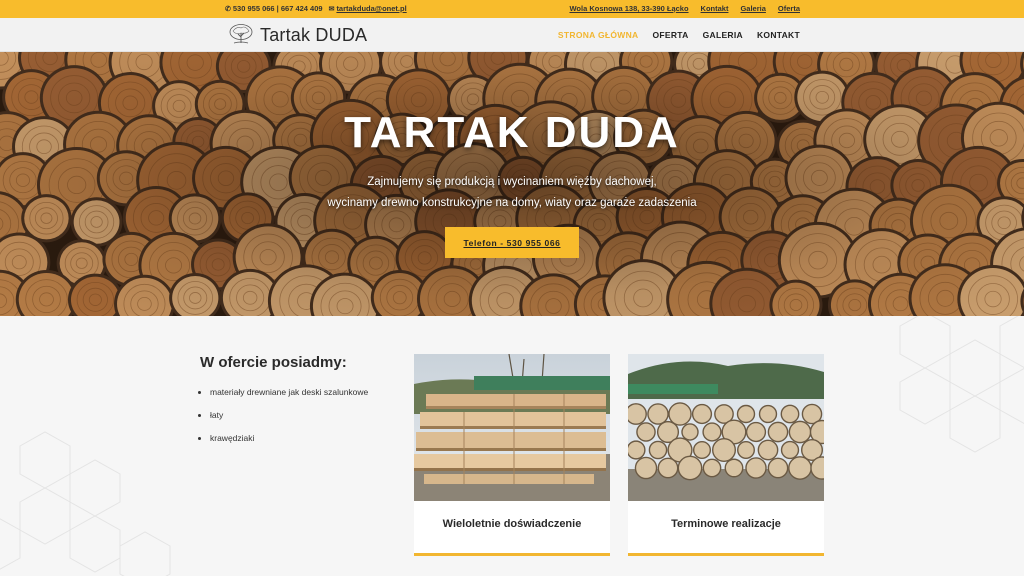 Image resolution: width=1024 pixels, height=576 pixels. I want to click on card-title: Terminowe realizacje, so click(726, 524).